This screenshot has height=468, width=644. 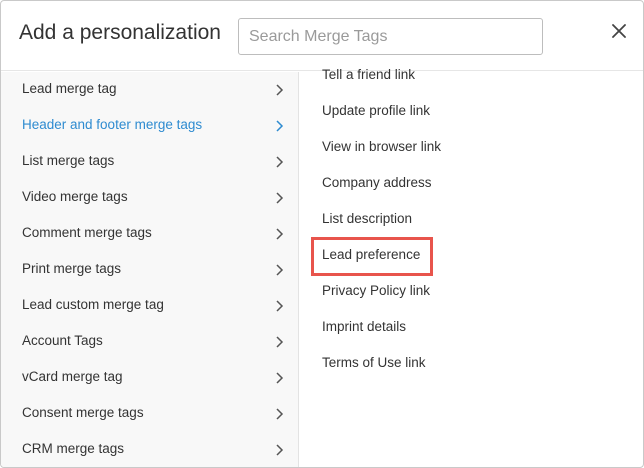 I want to click on category-label: Header and footer merge tags, so click(x=112, y=124).